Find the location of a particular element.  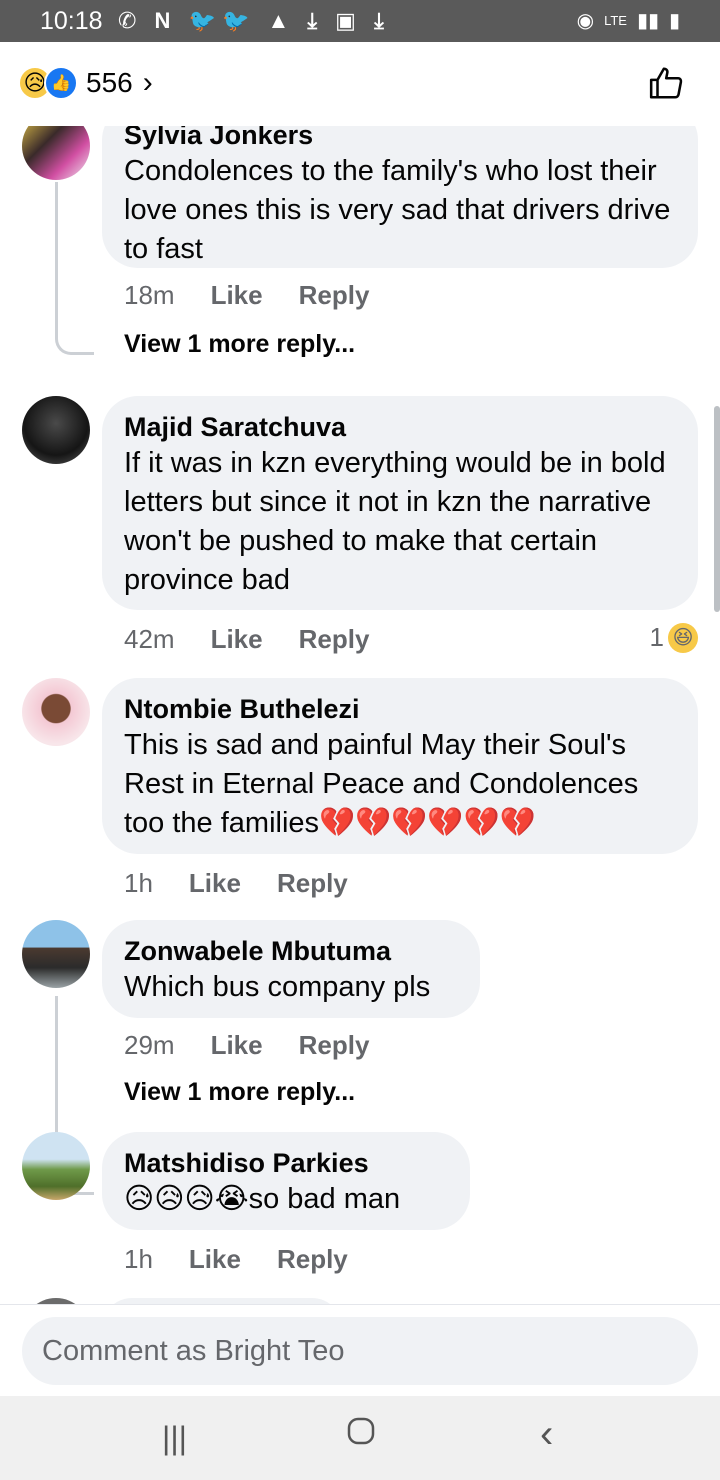

comment-bubble: Matshidiso Parkies 😥😥😥😭so bad man is located at coordinates (286, 1181).